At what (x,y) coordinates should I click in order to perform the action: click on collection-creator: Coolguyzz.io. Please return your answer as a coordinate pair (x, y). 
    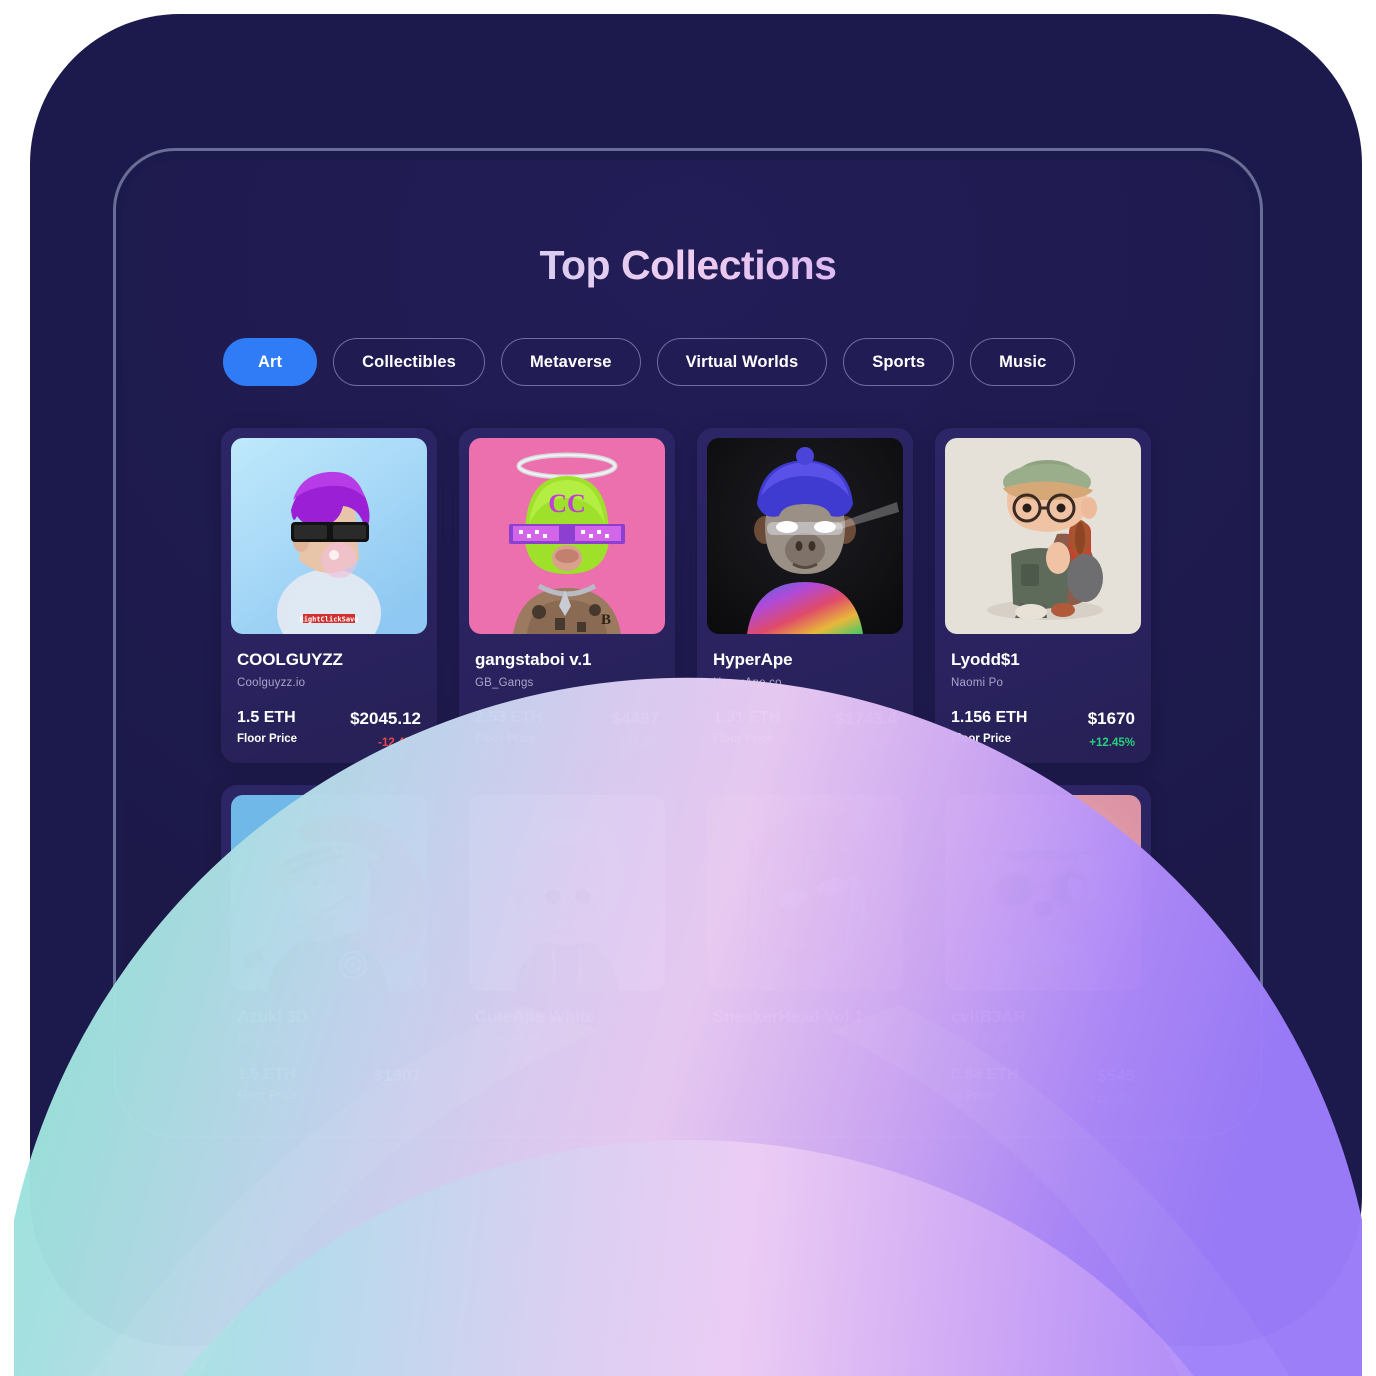
    Looking at the image, I should click on (271, 683).